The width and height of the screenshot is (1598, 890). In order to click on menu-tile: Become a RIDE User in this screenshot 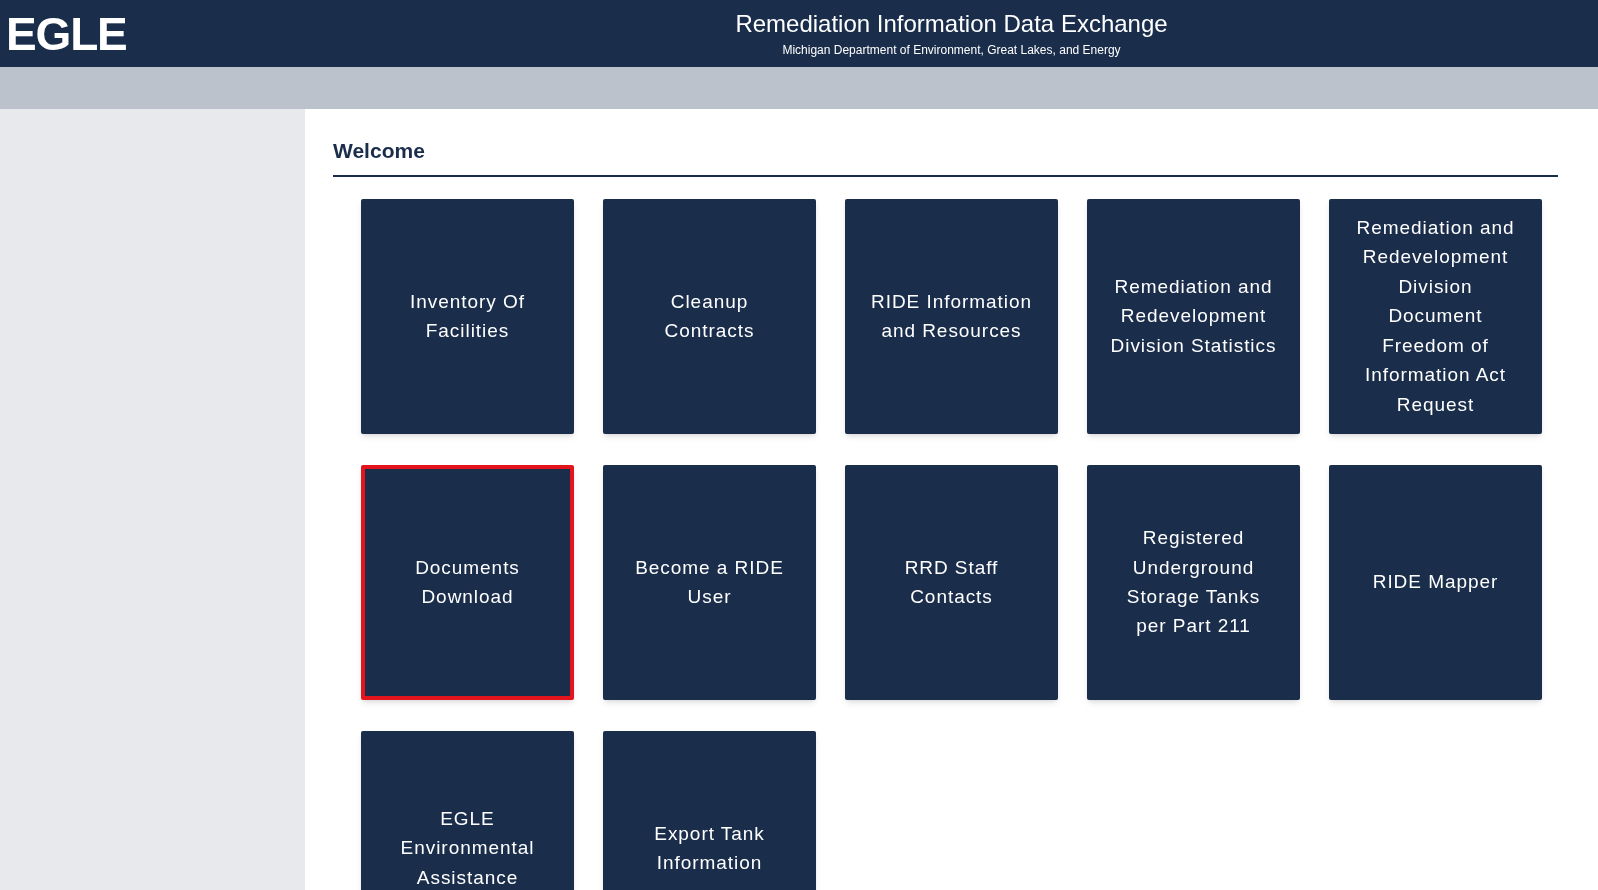, I will do `click(709, 582)`.